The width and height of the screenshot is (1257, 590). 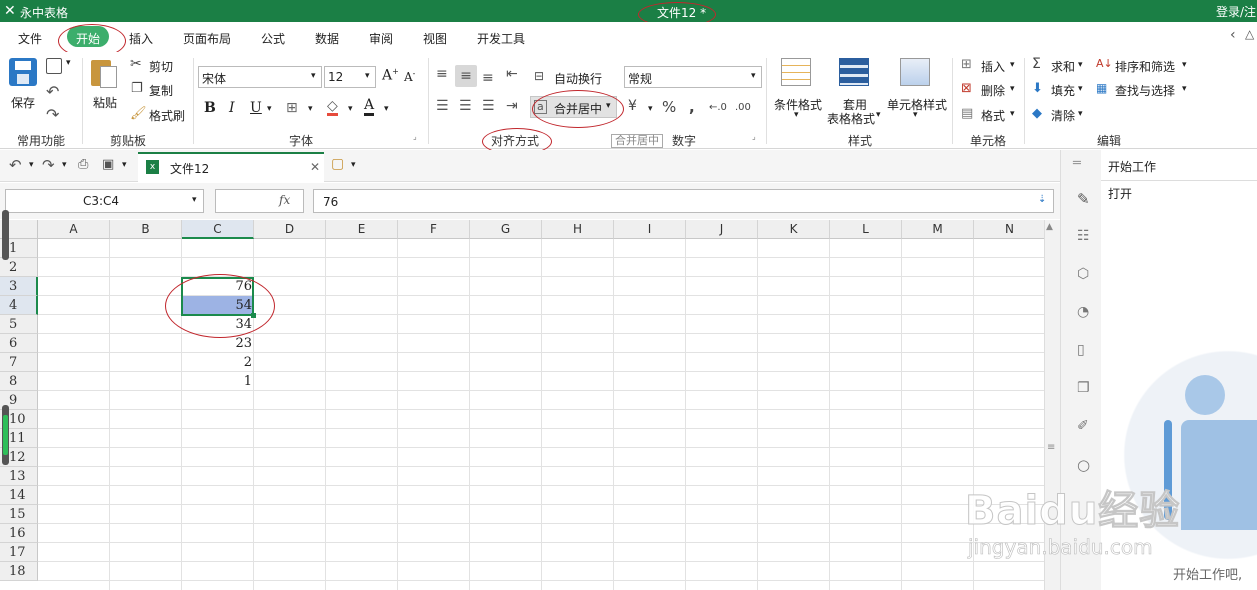 I want to click on copy-button: 复制, so click(x=161, y=90).